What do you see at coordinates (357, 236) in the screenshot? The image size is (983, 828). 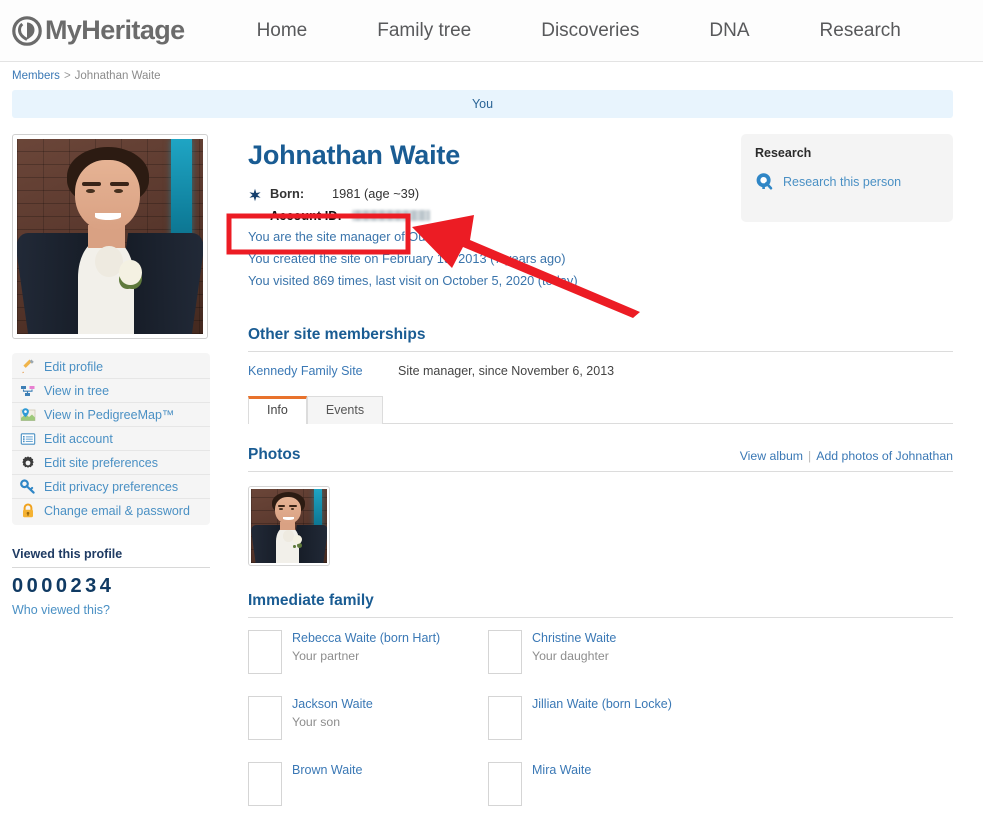 I see `site-manager-line: You are the site manager of Our family` at bounding box center [357, 236].